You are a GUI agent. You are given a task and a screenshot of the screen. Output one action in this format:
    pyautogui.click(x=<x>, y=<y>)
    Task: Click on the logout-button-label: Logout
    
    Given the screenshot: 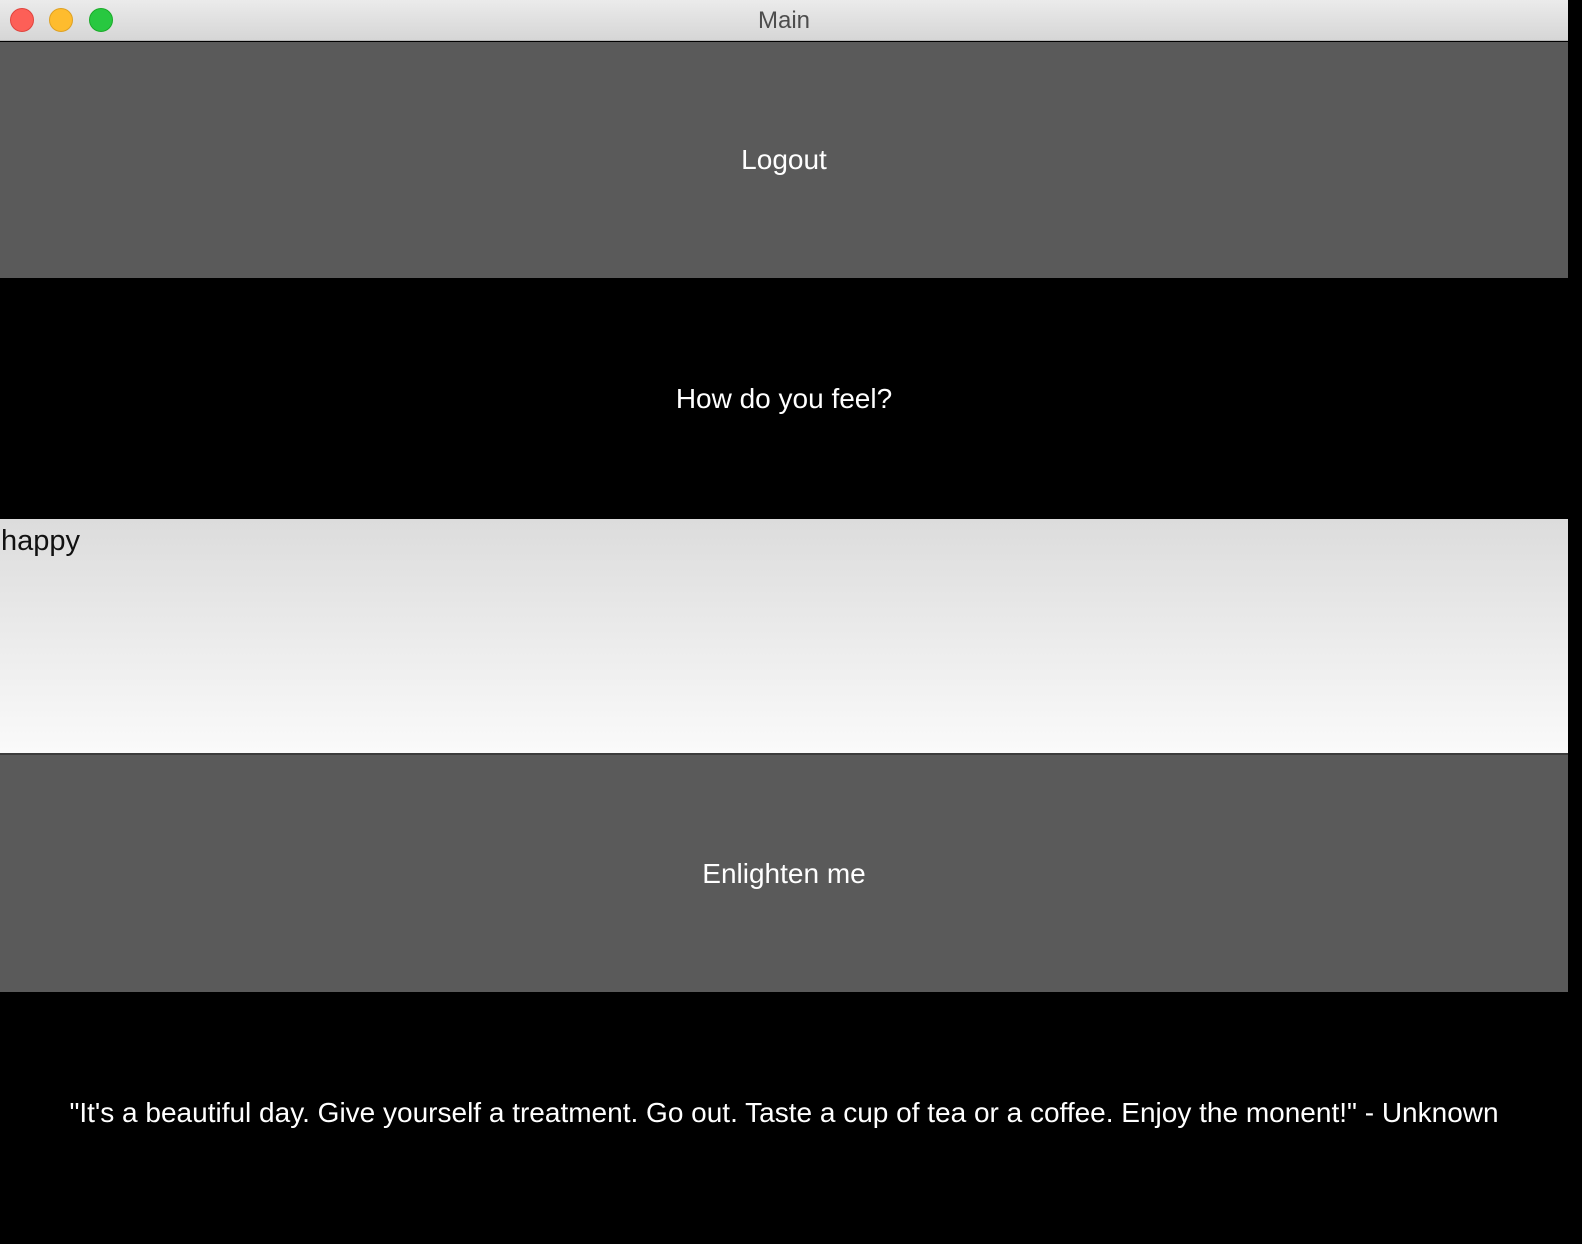 What is the action you would take?
    pyautogui.click(x=784, y=159)
    